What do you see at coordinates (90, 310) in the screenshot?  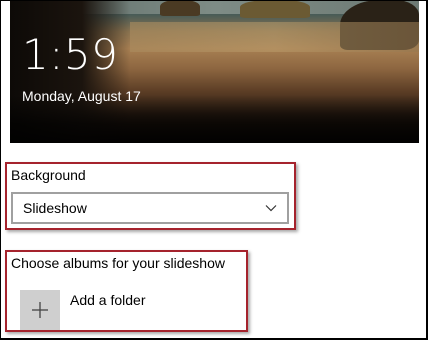 I see `add-folder-button: Add a folder` at bounding box center [90, 310].